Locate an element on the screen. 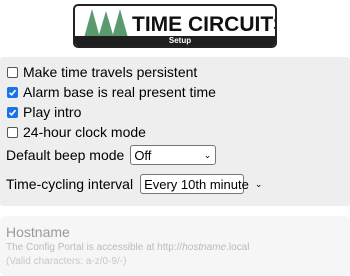 Image resolution: width=350 pixels, height=276 pixels. option-persistent-time-travels: Make time travels persistent is located at coordinates (101, 72).